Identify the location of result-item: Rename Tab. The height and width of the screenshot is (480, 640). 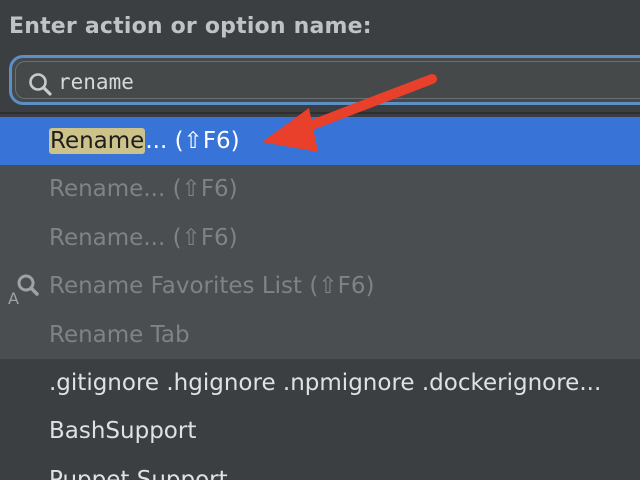
(320, 334).